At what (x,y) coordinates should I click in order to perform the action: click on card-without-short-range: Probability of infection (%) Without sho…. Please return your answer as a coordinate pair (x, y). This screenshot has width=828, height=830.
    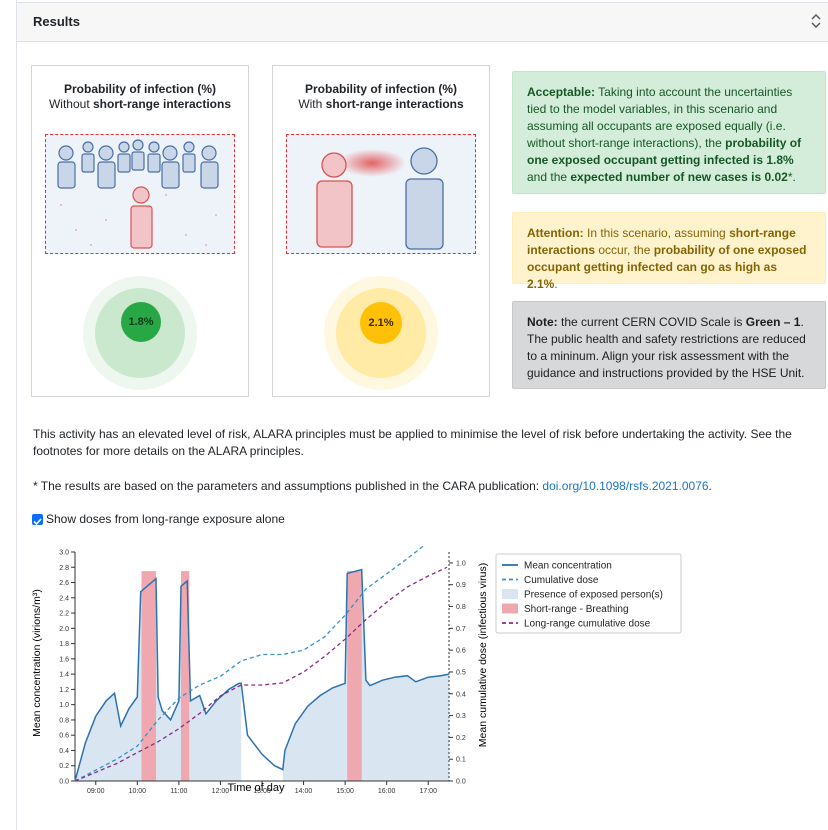
    Looking at the image, I should click on (140, 231).